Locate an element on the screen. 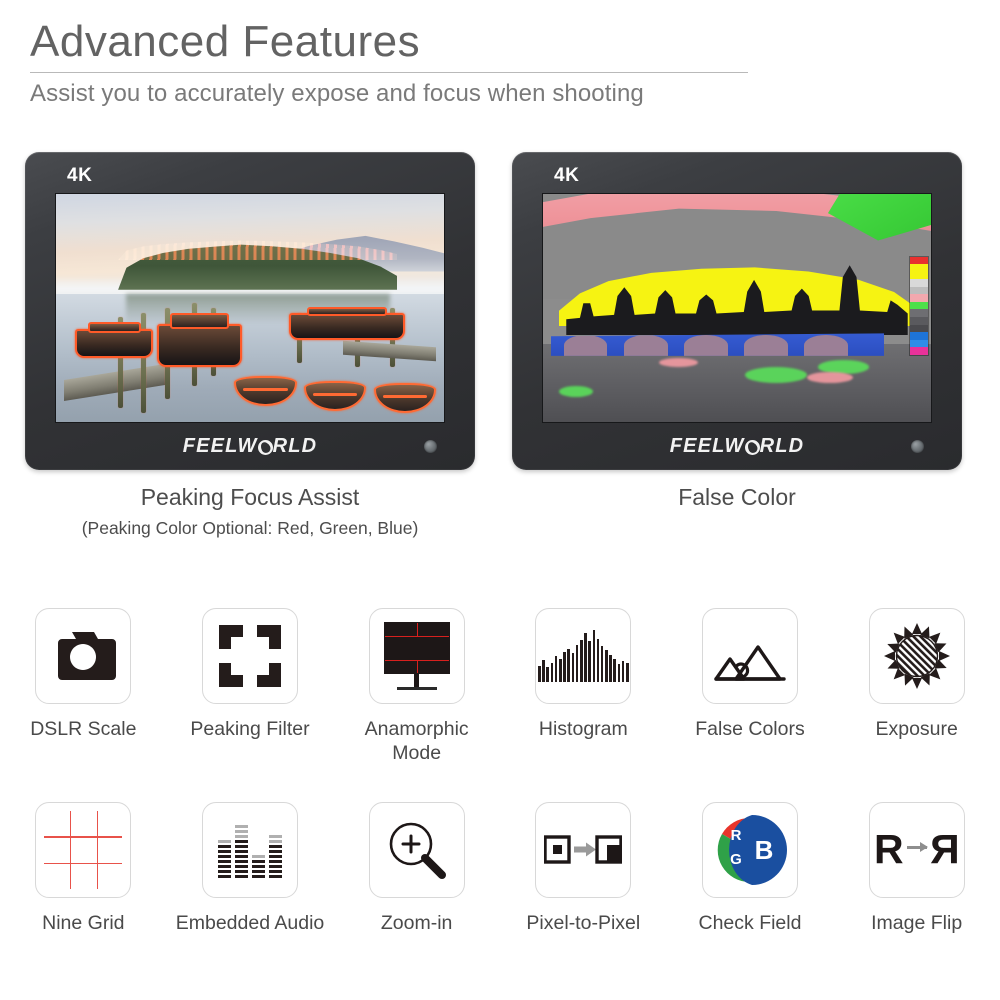  feature-nine-grid: Nine Grid is located at coordinates (83, 868).